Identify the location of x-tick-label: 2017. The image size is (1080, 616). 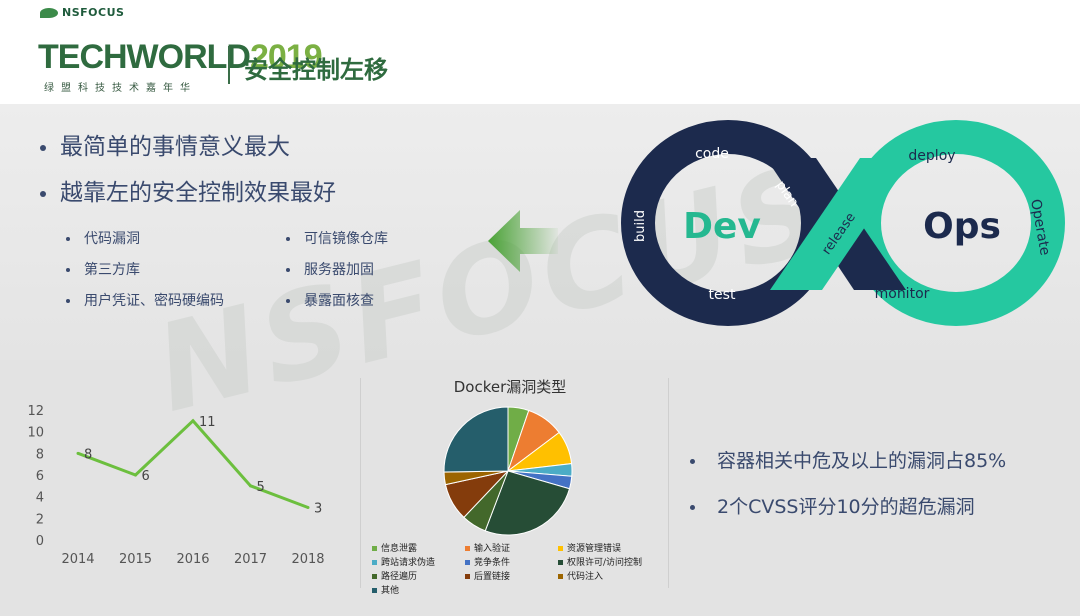
(250, 559).